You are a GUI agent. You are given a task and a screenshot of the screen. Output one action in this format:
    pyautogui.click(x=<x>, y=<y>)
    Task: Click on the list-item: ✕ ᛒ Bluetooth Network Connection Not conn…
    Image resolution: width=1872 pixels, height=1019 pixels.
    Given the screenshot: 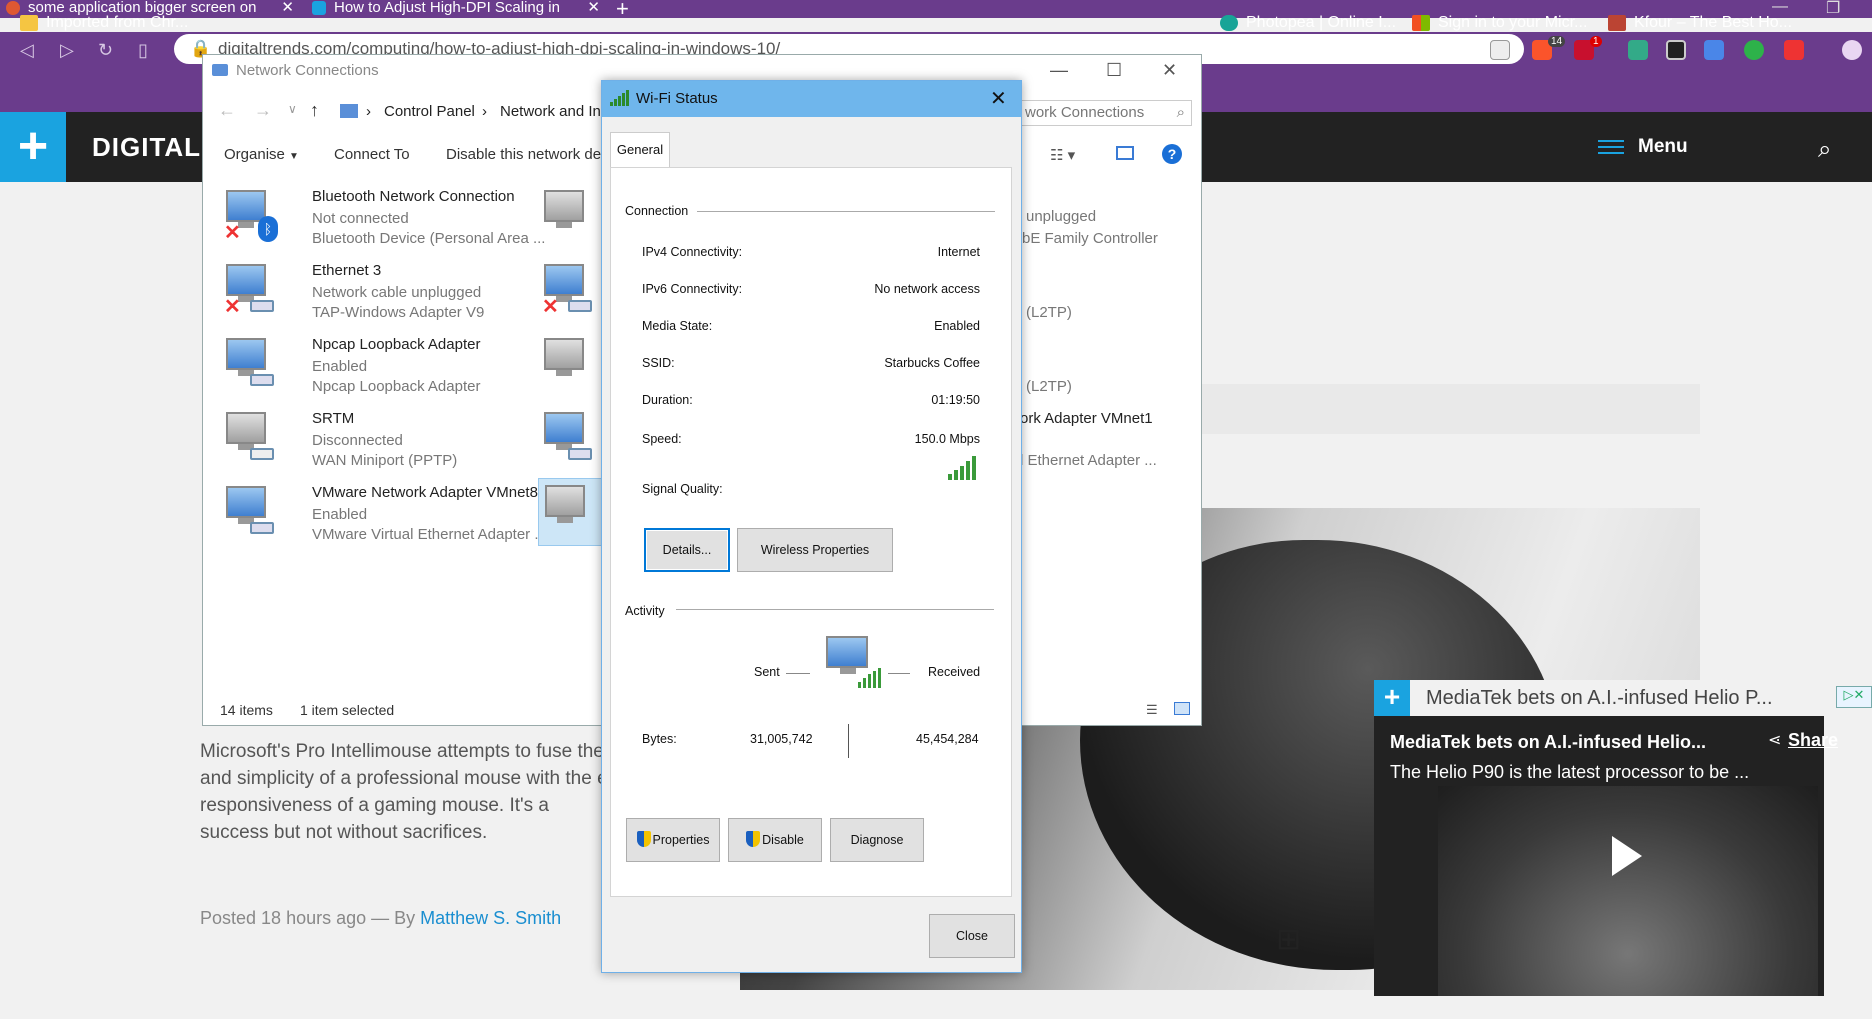 What is the action you would take?
    pyautogui.click(x=389, y=221)
    